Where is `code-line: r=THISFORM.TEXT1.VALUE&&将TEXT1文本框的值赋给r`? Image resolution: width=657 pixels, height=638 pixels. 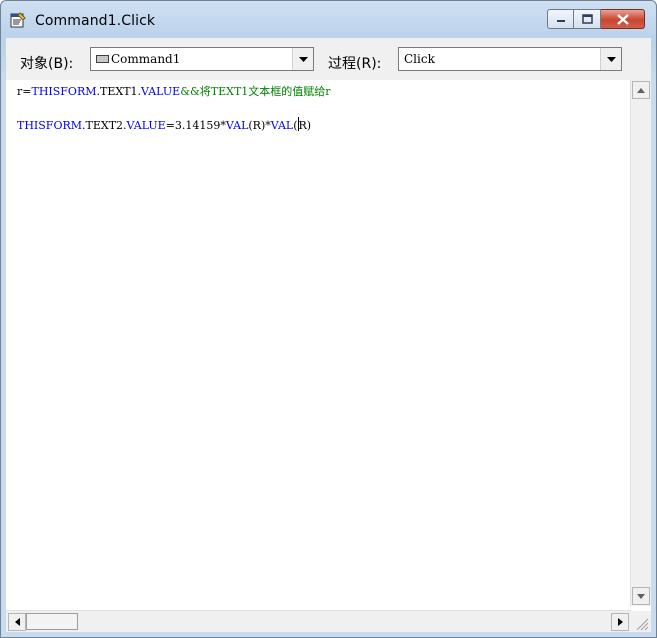 code-line: r=THISFORM.TEXT1.VALUE&&将TEXT1文本框的值赋给r is located at coordinates (174, 91).